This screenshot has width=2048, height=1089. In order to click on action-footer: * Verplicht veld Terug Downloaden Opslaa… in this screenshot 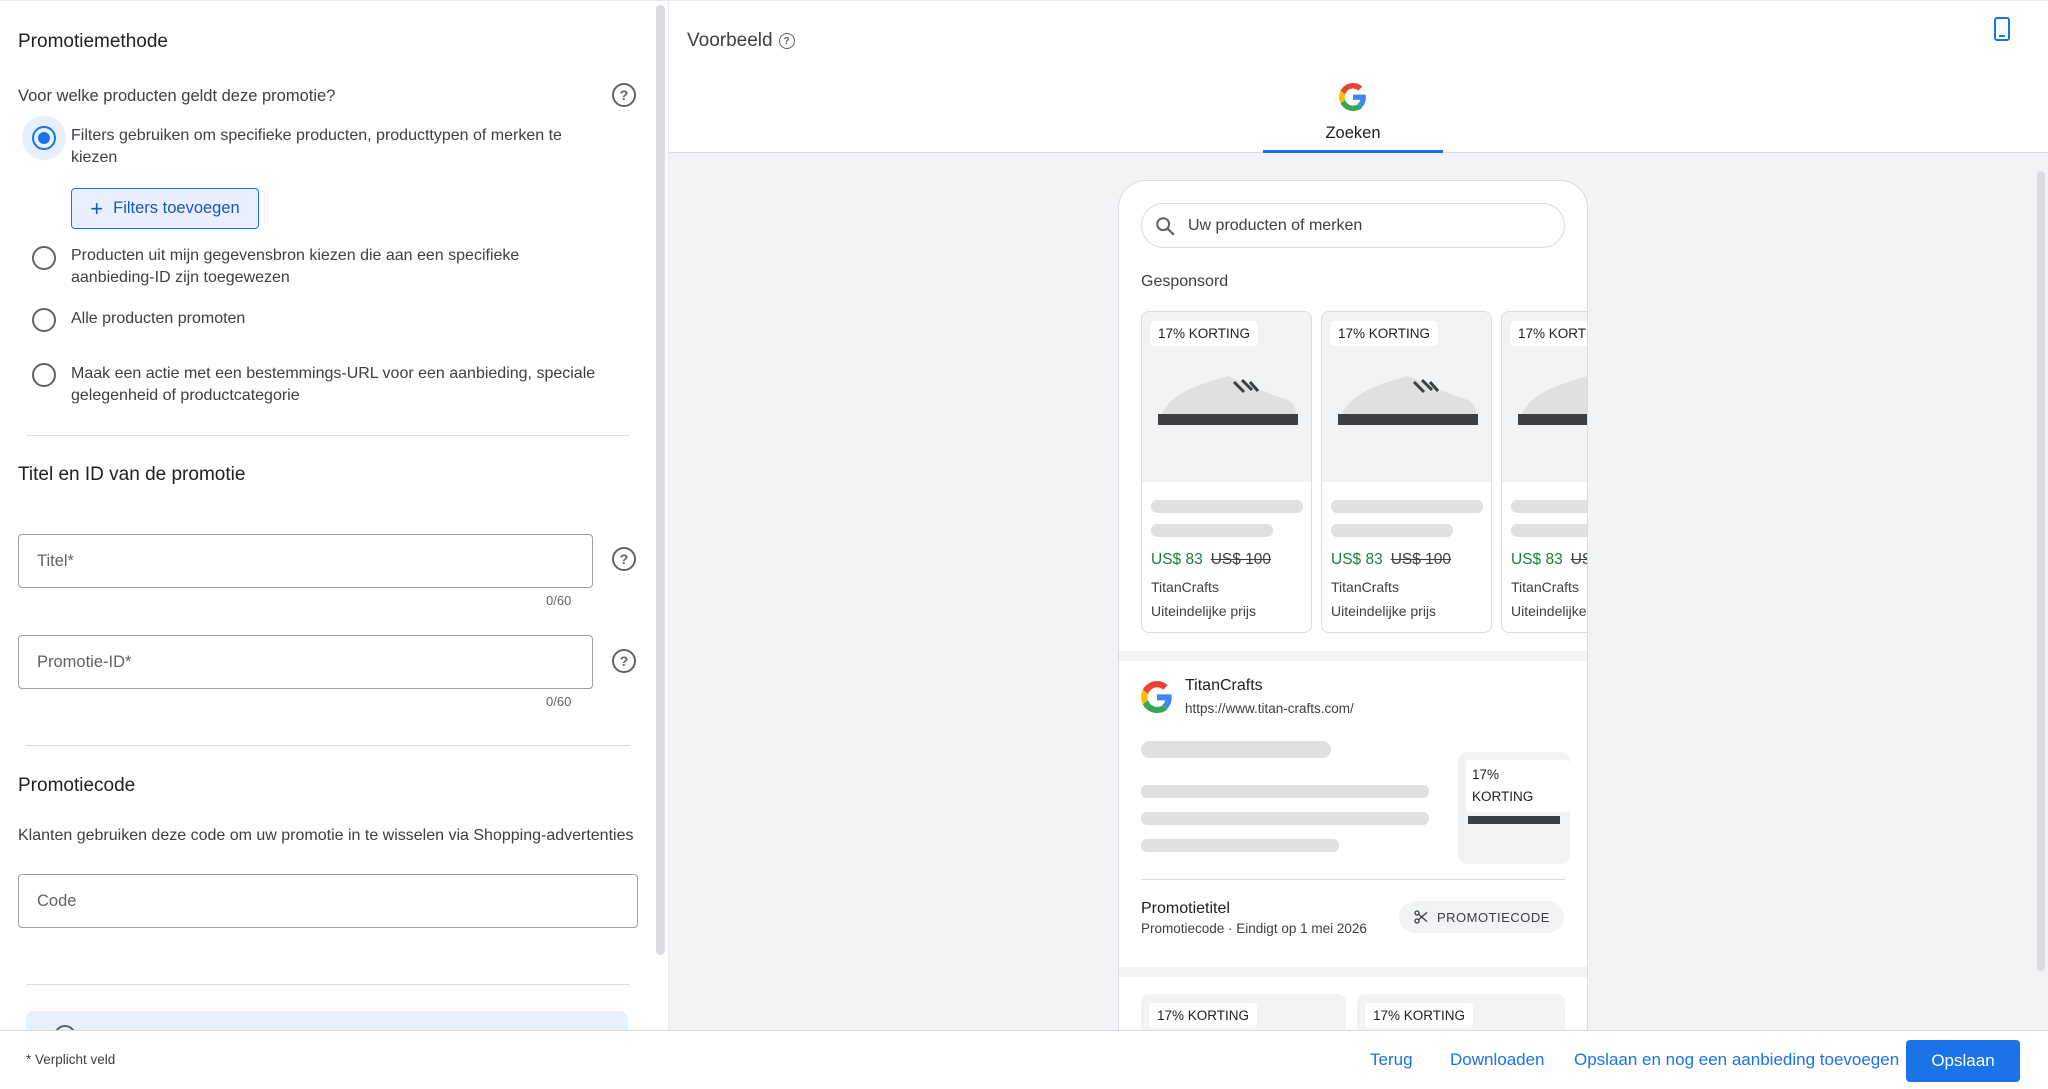, I will do `click(1024, 1059)`.